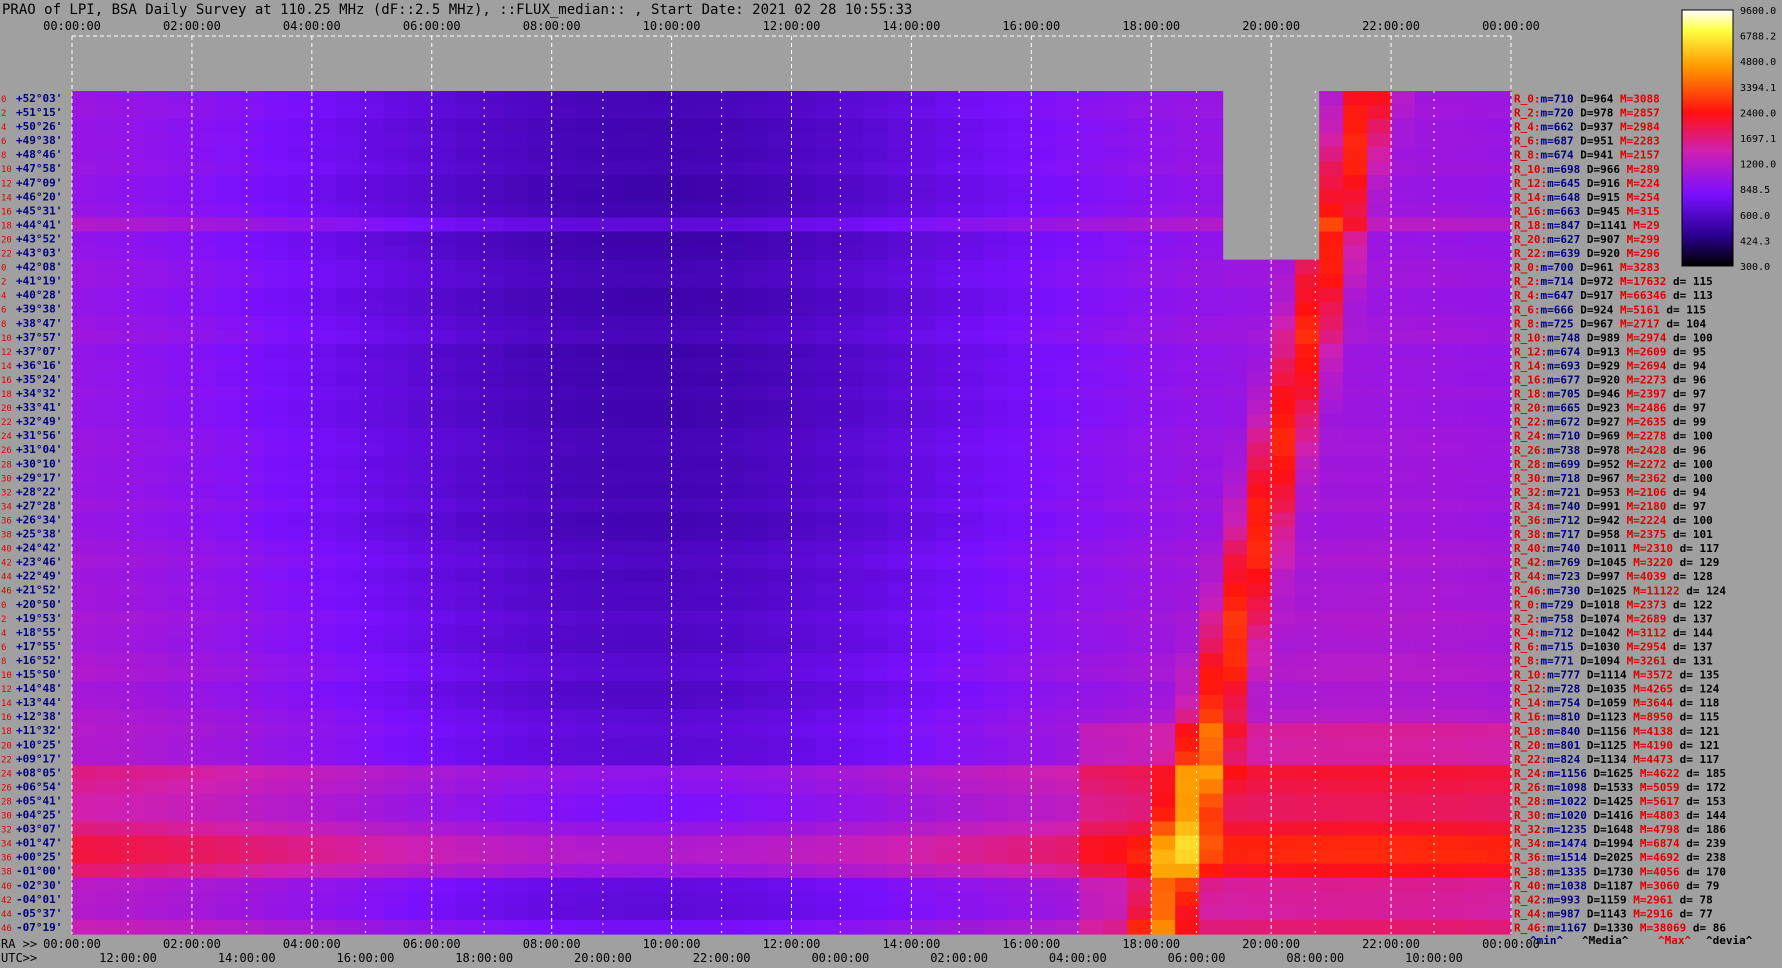  I want to click on beam-label: 20, so click(6, 409).